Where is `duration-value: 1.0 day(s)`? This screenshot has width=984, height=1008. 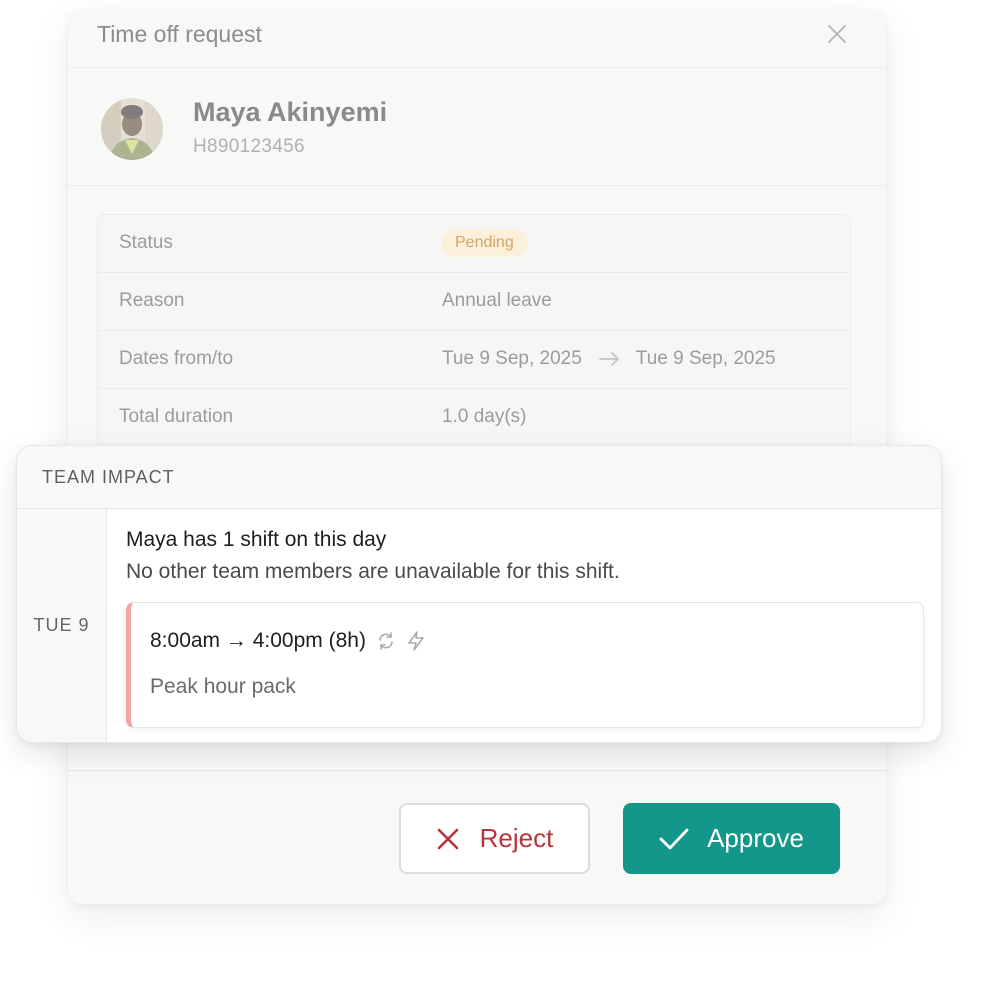 duration-value: 1.0 day(s) is located at coordinates (484, 416).